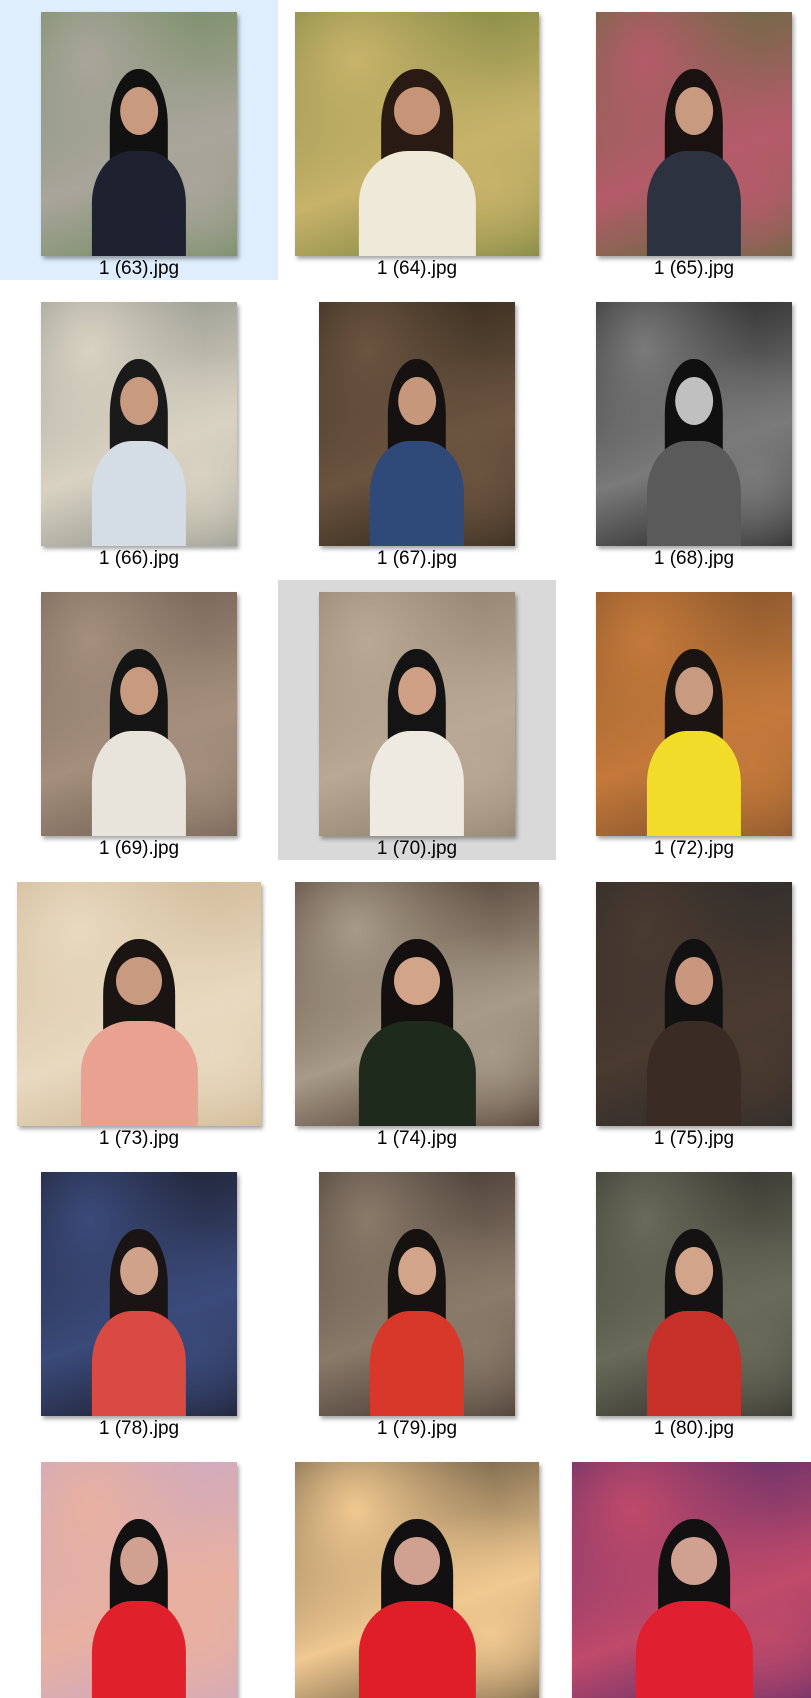 The width and height of the screenshot is (811, 1698). What do you see at coordinates (139, 1428) in the screenshot?
I see `file-name-label: 1 (78).jpg` at bounding box center [139, 1428].